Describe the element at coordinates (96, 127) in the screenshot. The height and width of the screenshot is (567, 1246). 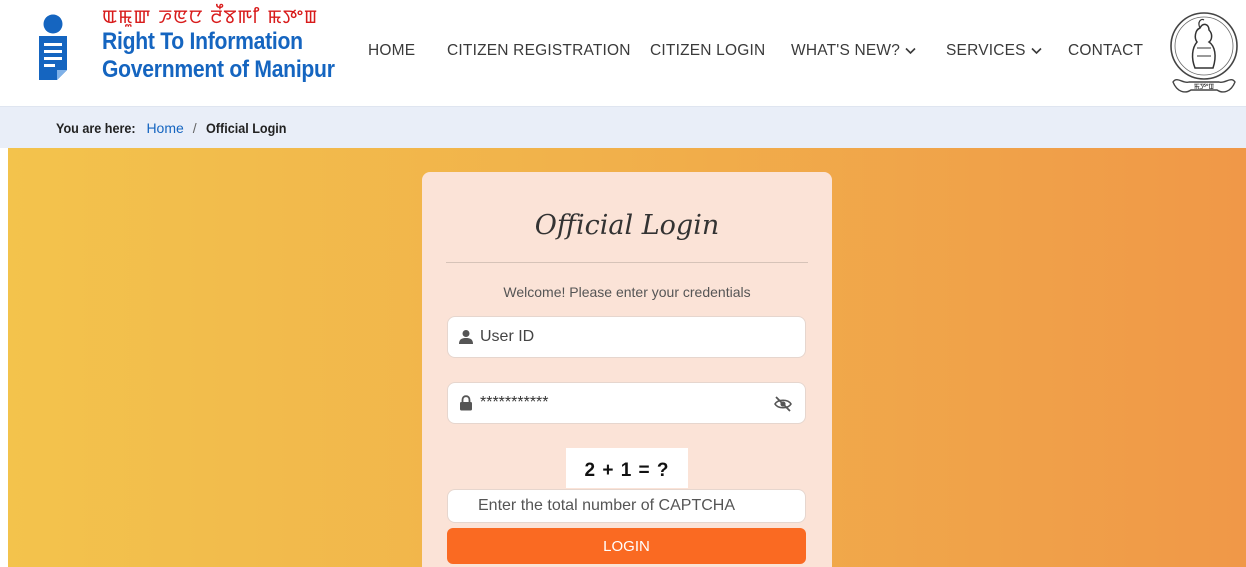
I see `breadcrumb-prefix: You are here:` at that location.